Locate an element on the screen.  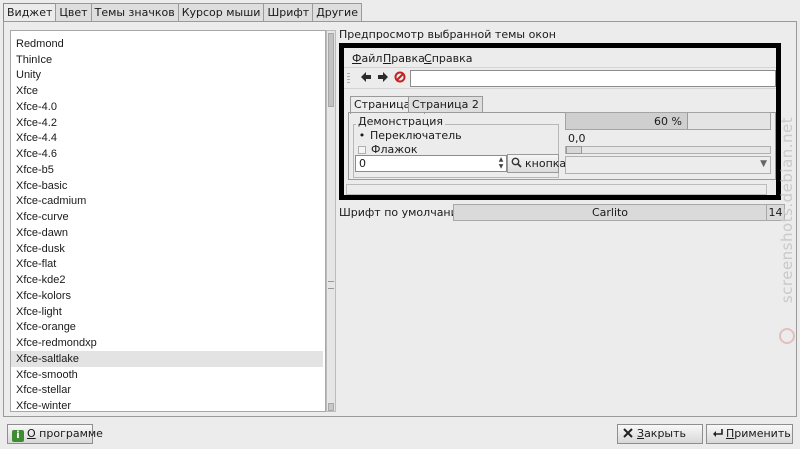
toolbar-entry is located at coordinates (593, 78).